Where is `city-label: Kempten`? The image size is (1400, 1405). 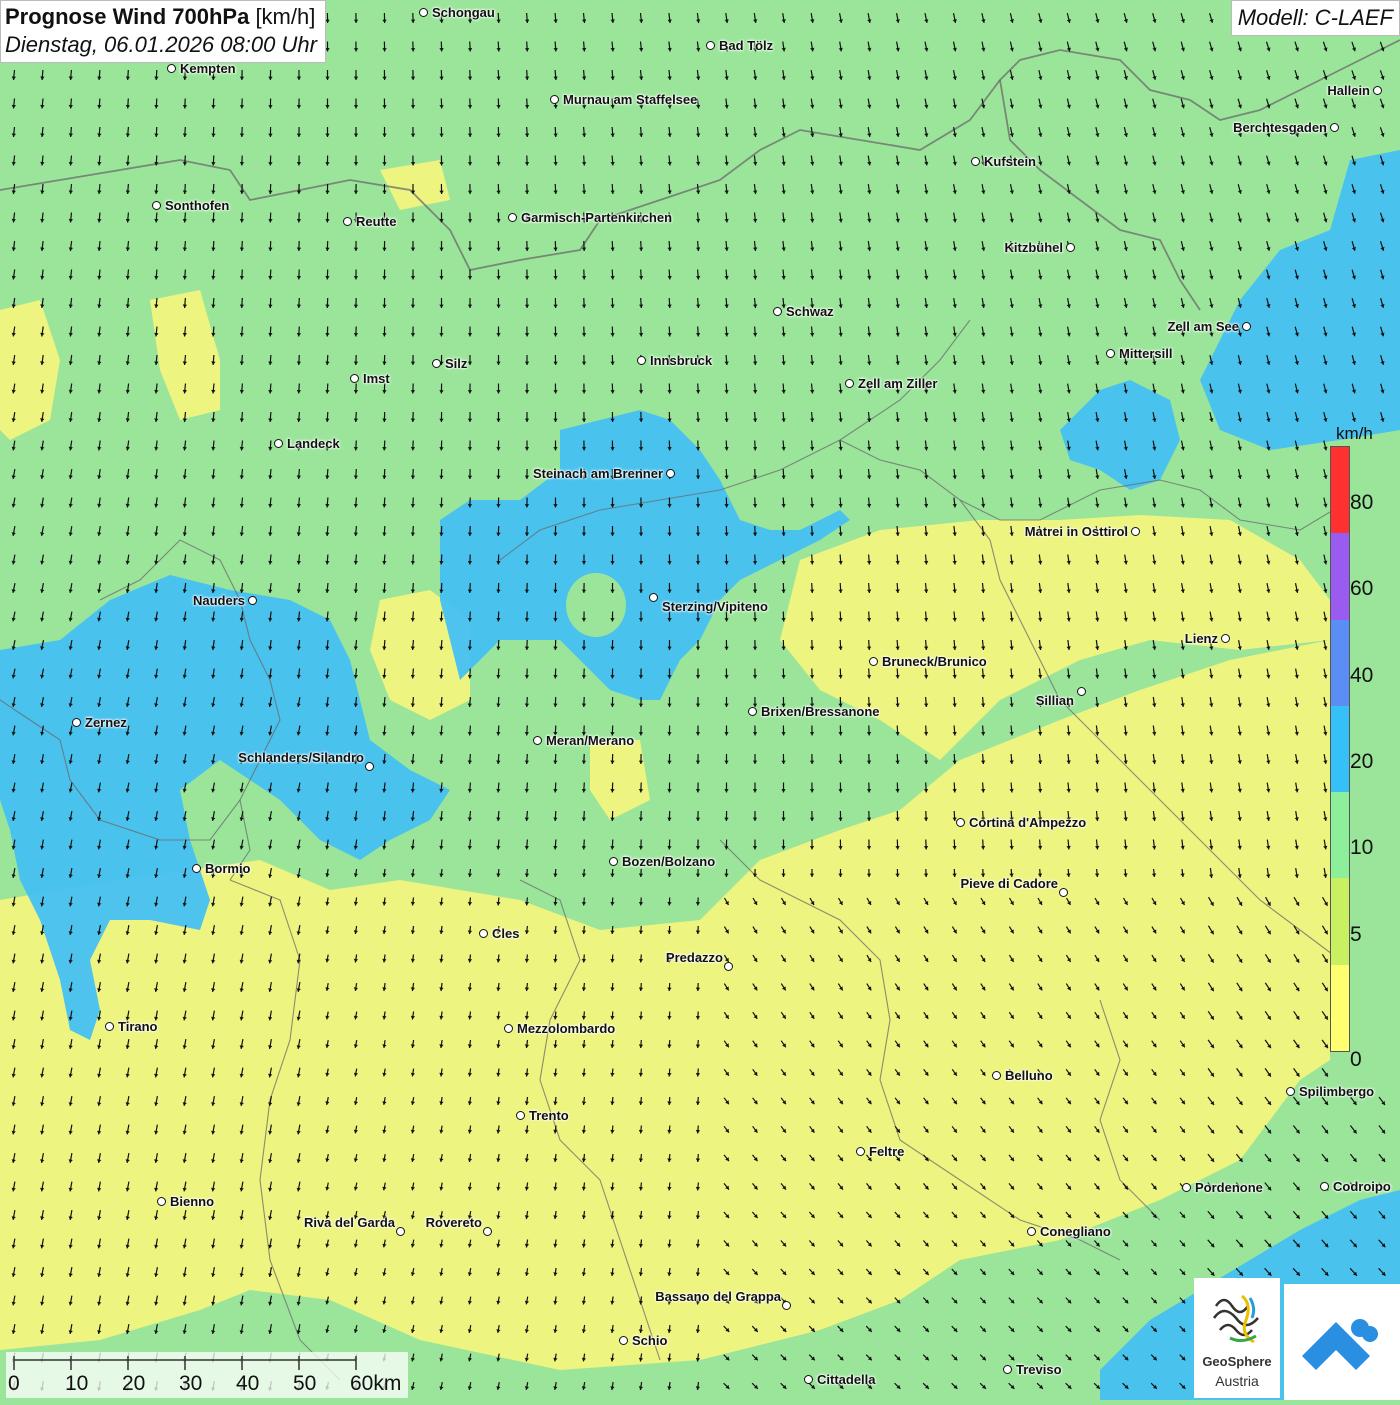
city-label: Kempten is located at coordinates (208, 68).